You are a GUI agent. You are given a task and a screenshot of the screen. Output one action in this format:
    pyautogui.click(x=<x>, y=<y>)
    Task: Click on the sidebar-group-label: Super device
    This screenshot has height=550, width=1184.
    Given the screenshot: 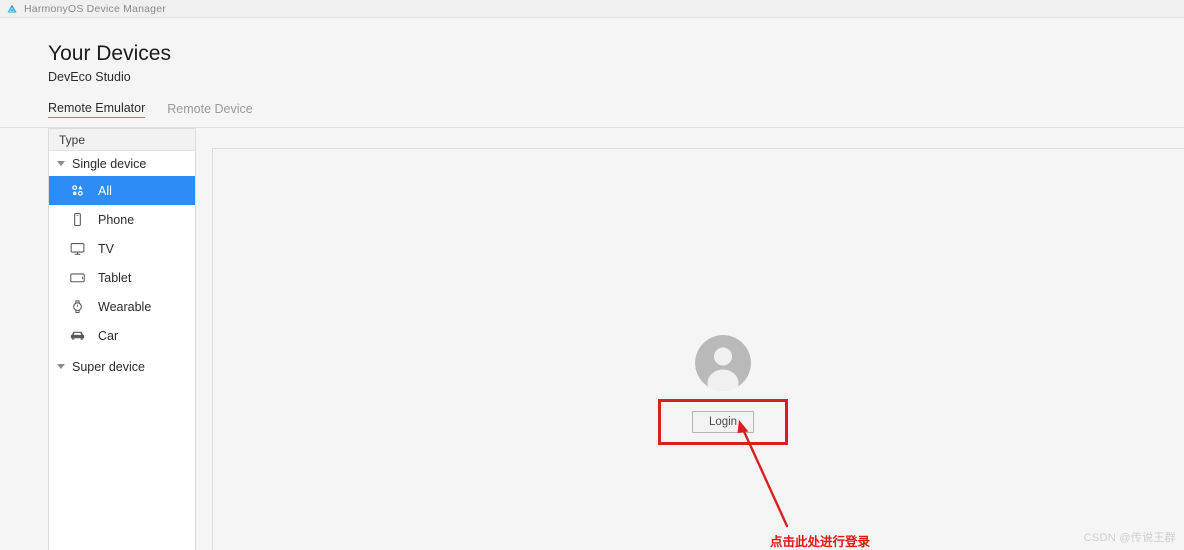 What is the action you would take?
    pyautogui.click(x=108, y=366)
    